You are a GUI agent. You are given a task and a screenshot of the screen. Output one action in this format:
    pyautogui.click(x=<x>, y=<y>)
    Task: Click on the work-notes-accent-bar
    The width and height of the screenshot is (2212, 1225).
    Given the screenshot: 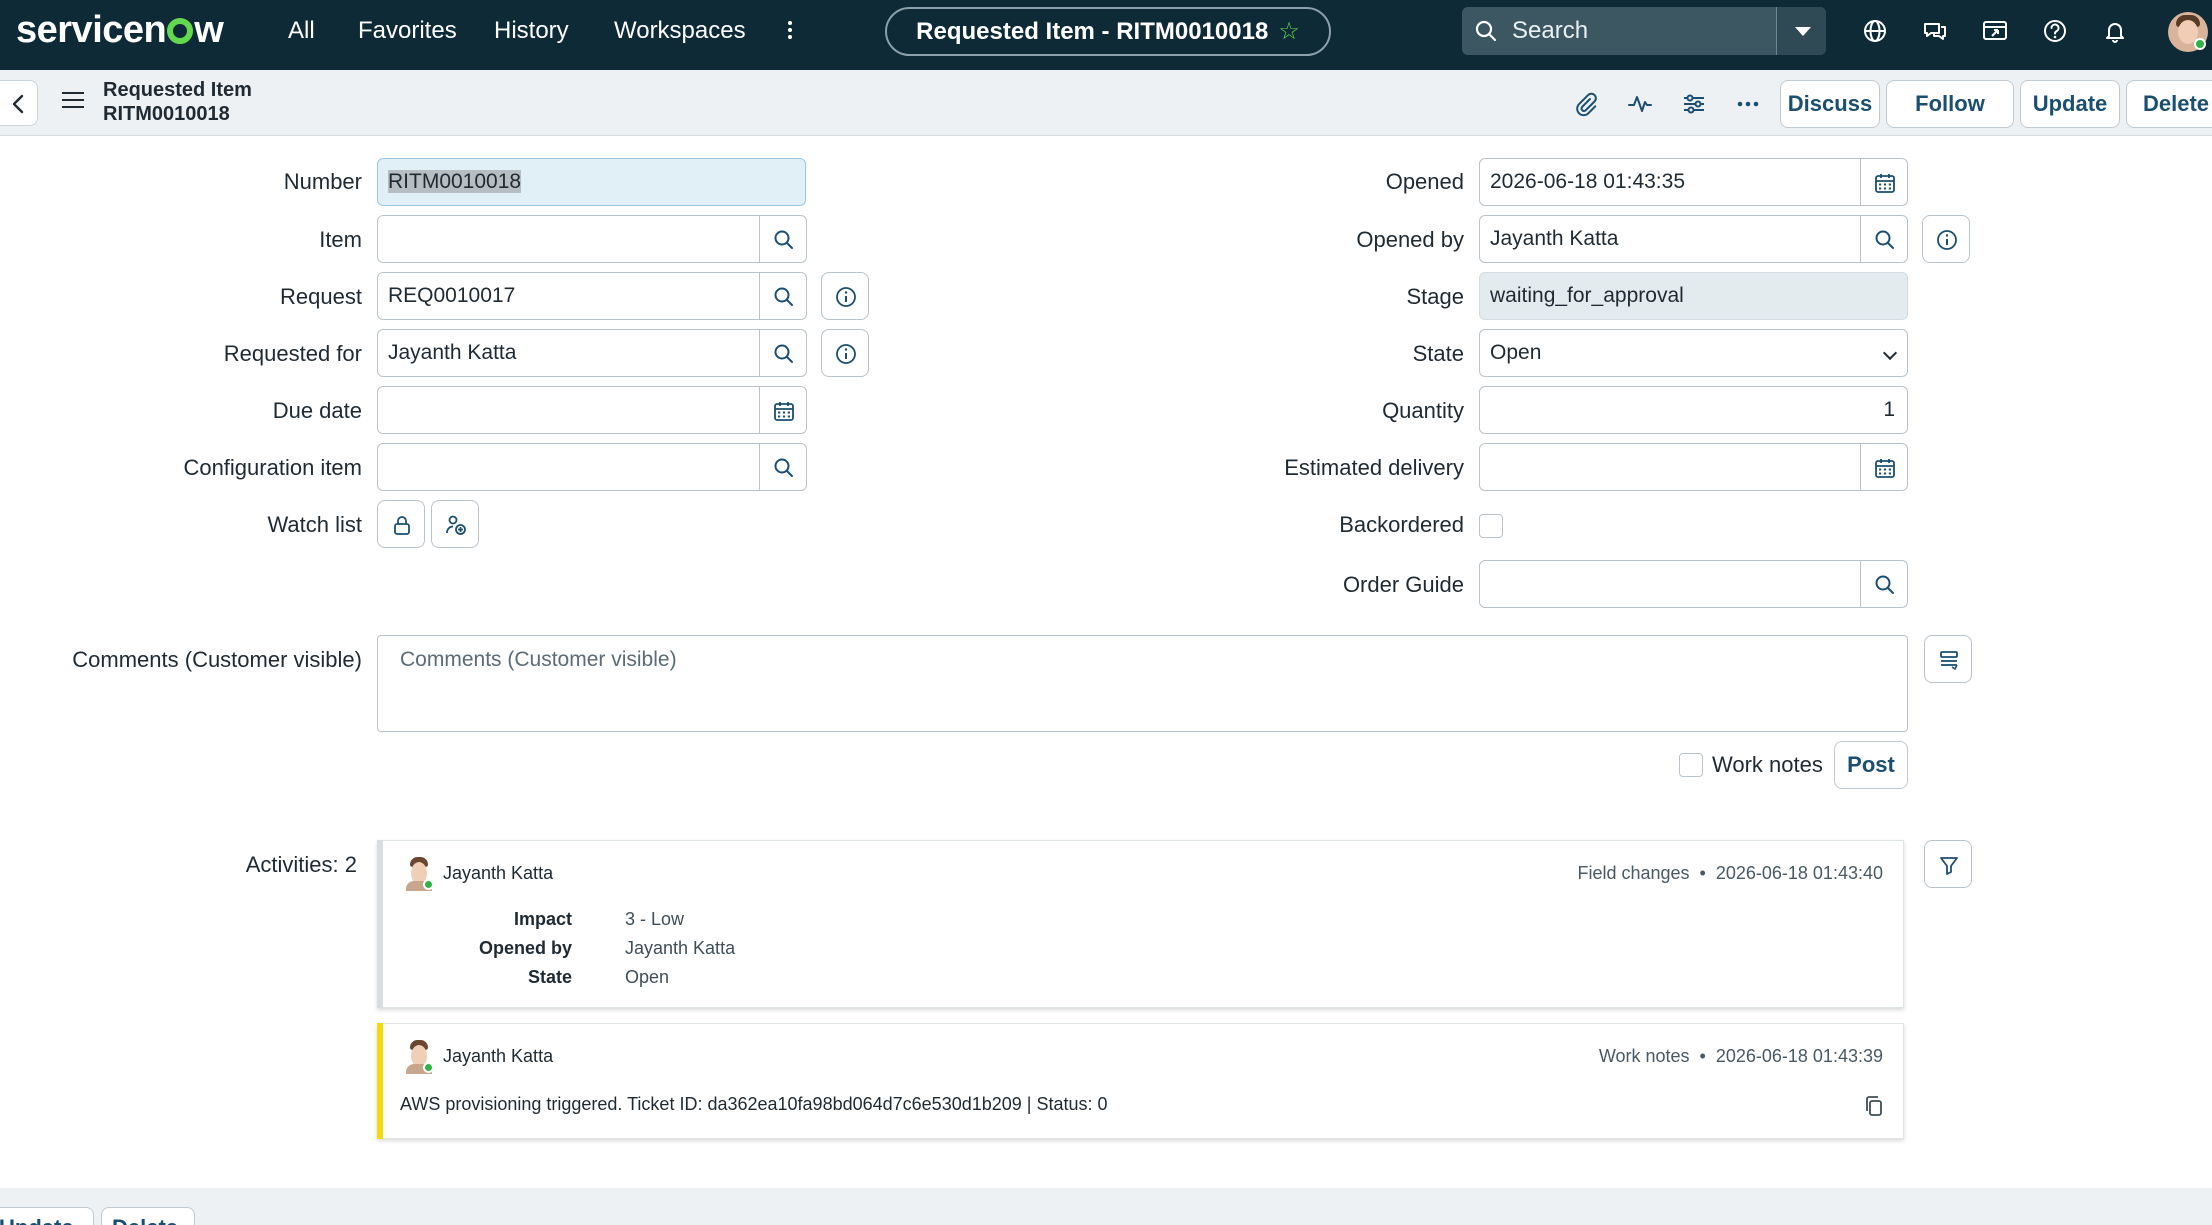 What is the action you would take?
    pyautogui.click(x=380, y=1081)
    